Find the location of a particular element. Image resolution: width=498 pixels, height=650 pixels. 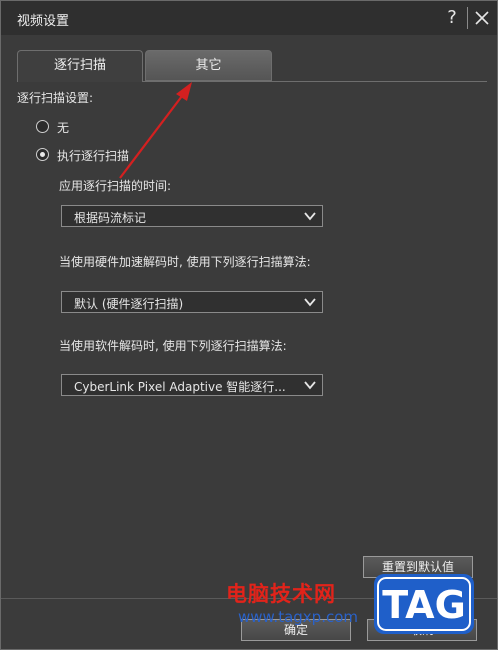

hardware-deinterlace-select: 默认 (硬件逐行扫描) is located at coordinates (192, 302).